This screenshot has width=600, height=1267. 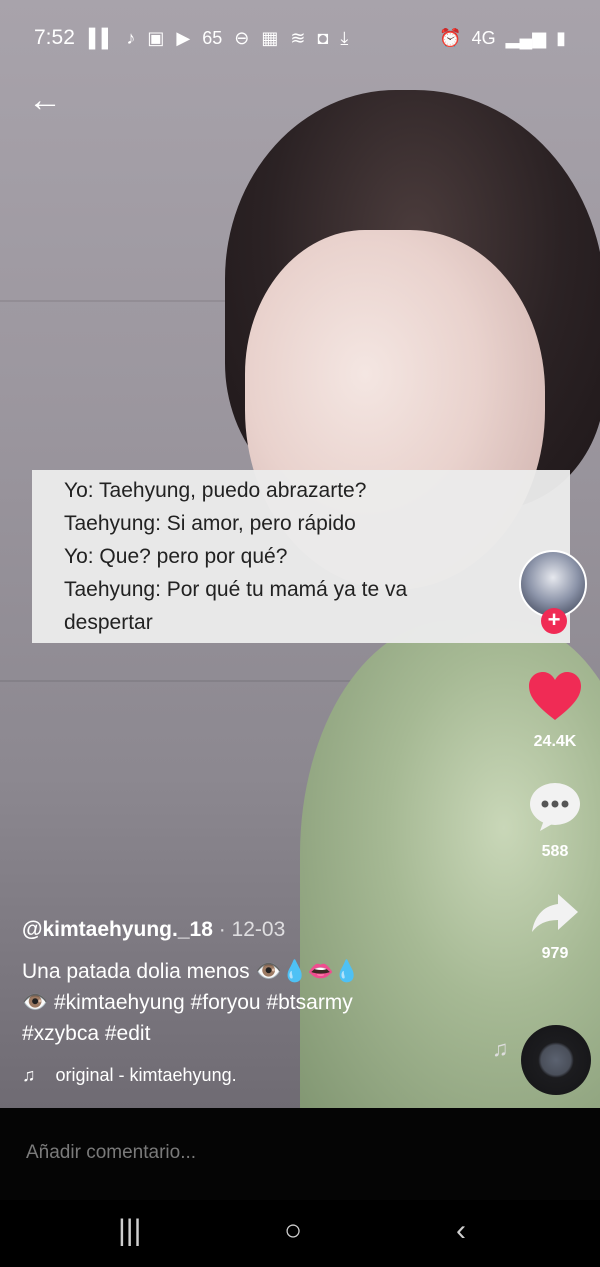 I want to click on username-row: @kimtaehyung._18 · 12-03, so click(x=257, y=930).